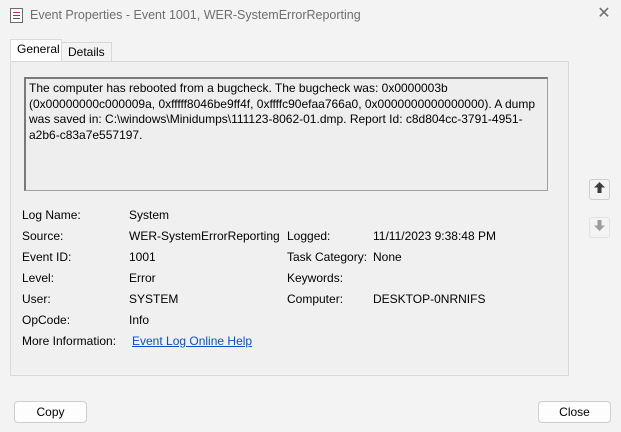 The image size is (621, 432). What do you see at coordinates (46, 320) in the screenshot?
I see `opcode-label: OpCode:` at bounding box center [46, 320].